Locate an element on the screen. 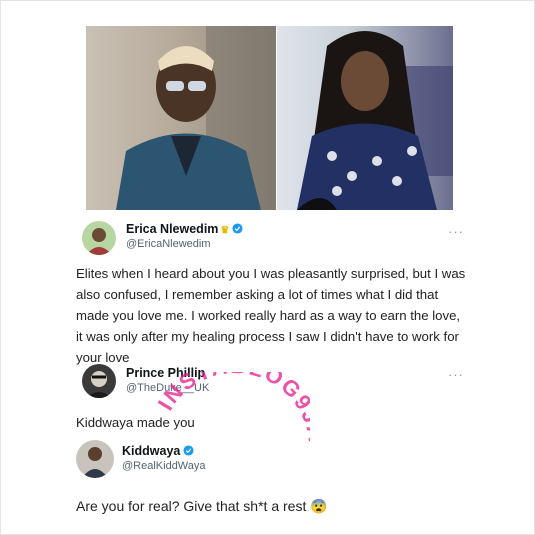 The image size is (535, 535). display-name: Prince Phillip is located at coordinates (165, 373).